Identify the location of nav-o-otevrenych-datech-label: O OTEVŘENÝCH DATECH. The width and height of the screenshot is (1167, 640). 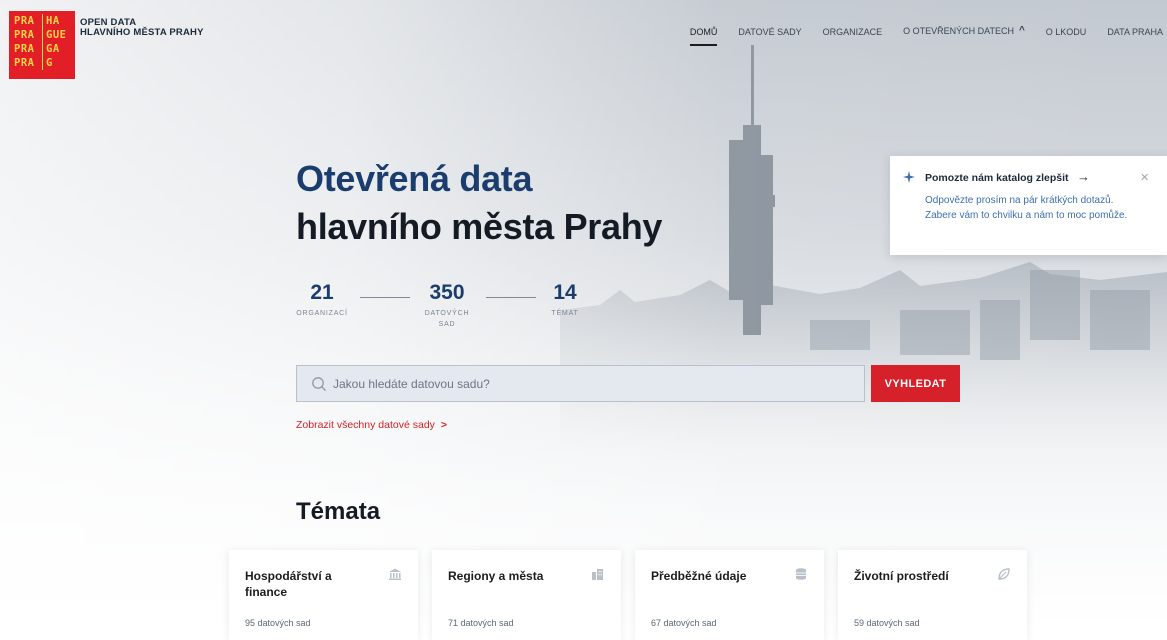
(958, 31).